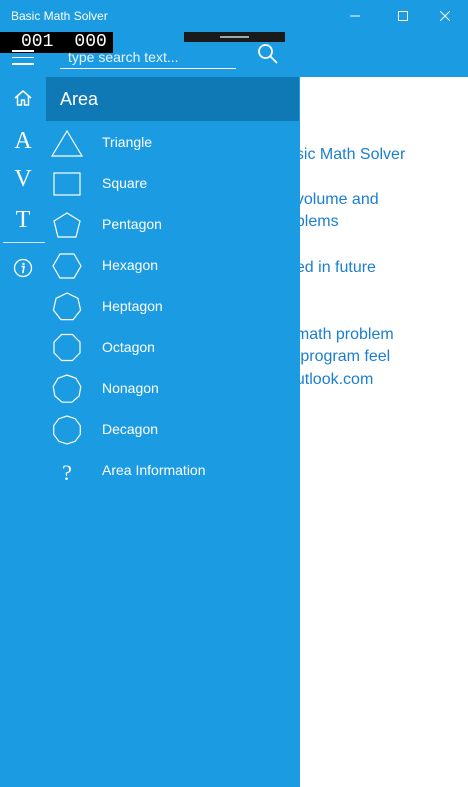 Image resolution: width=468 pixels, height=787 pixels. I want to click on close-button, so click(445, 16).